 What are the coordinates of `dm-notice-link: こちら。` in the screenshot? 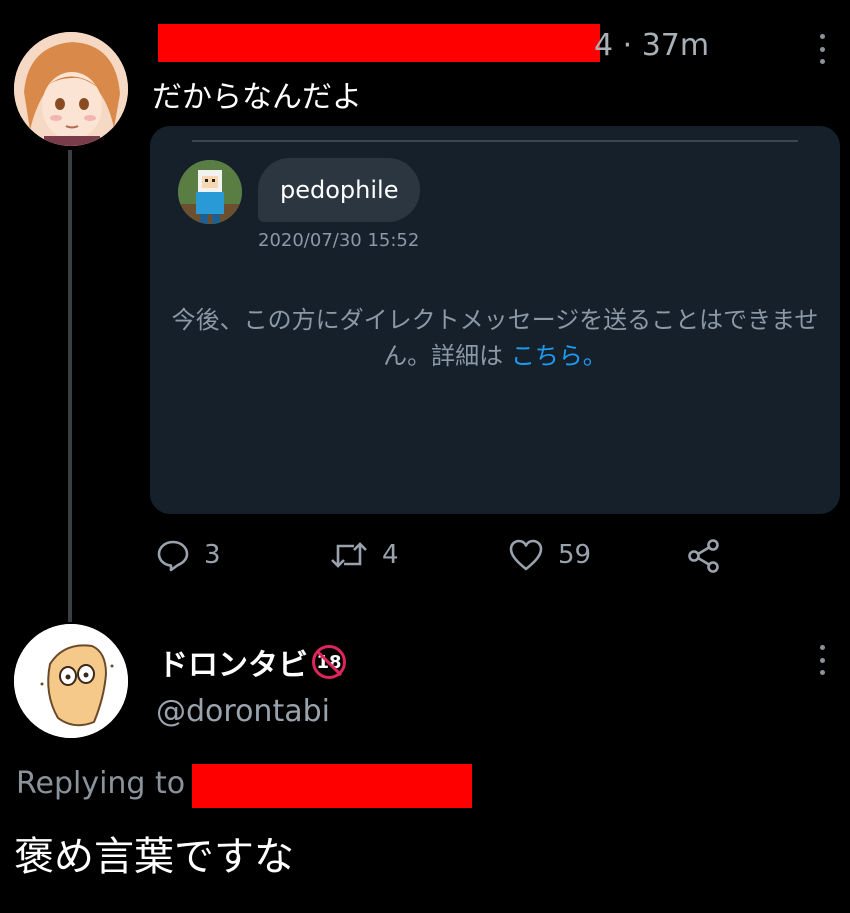 It's located at (559, 356).